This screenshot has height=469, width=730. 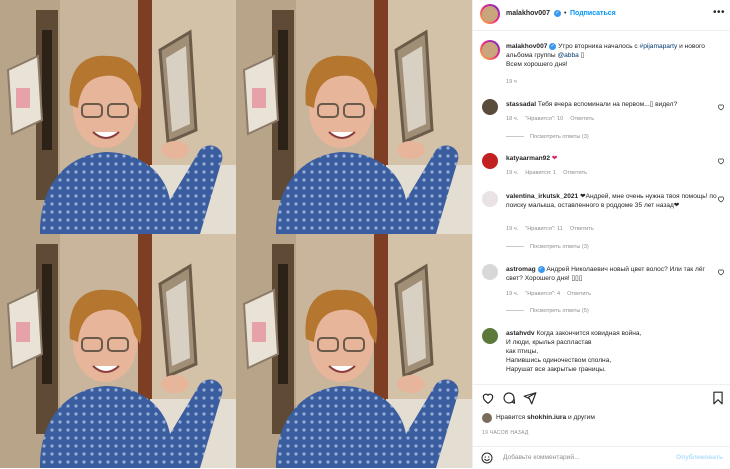 I want to click on comment-username: valentina_irkutsk_2021, so click(x=542, y=196).